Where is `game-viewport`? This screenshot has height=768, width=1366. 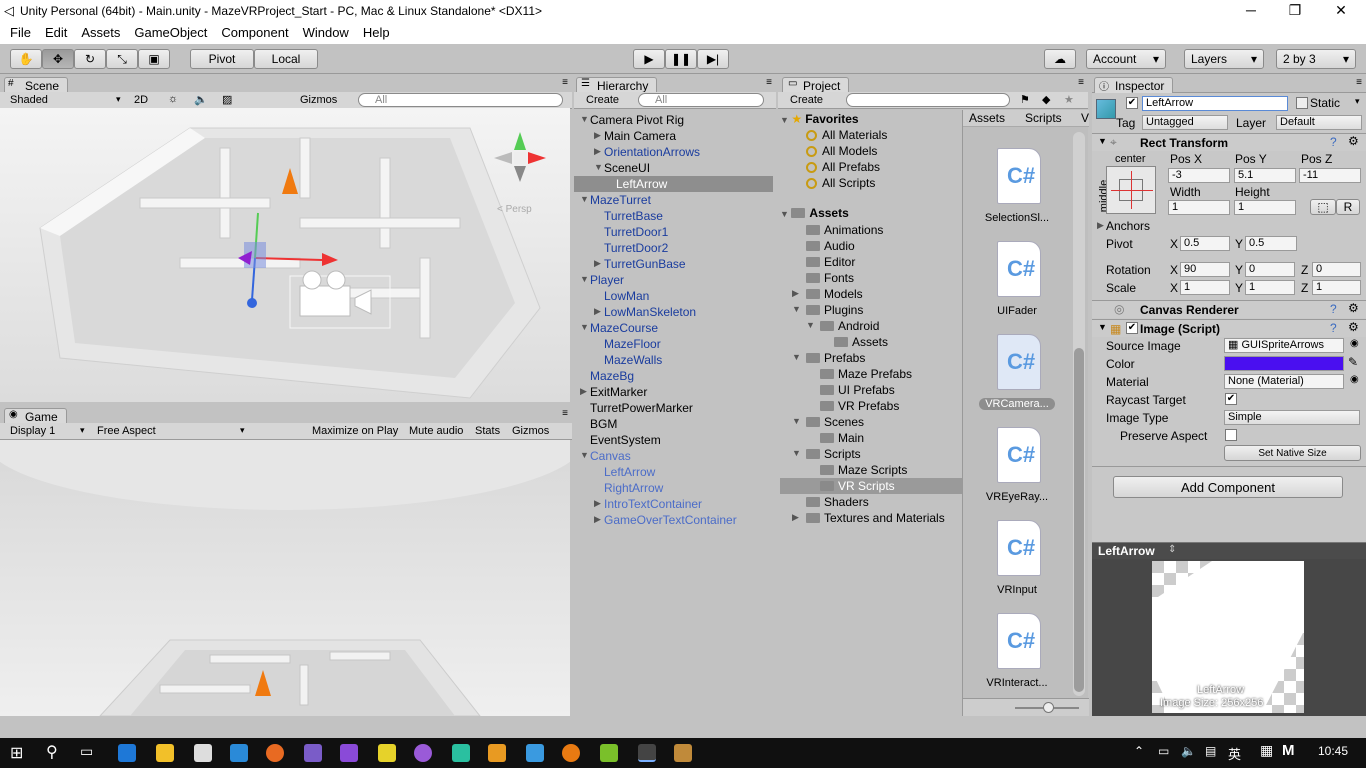
game-viewport is located at coordinates (285, 578).